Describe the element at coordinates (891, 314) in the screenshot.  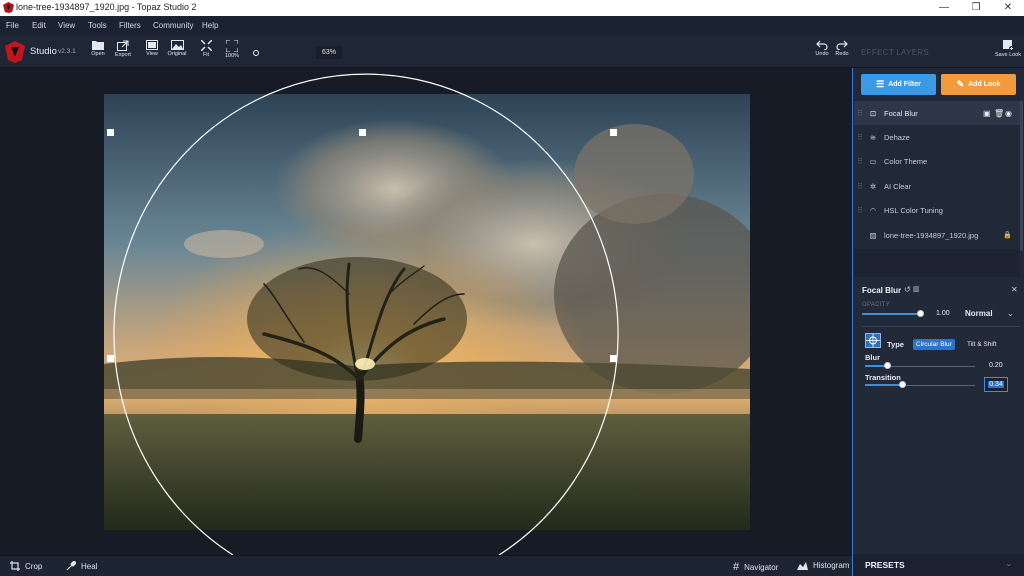
I see `opacity-slider-fill` at that location.